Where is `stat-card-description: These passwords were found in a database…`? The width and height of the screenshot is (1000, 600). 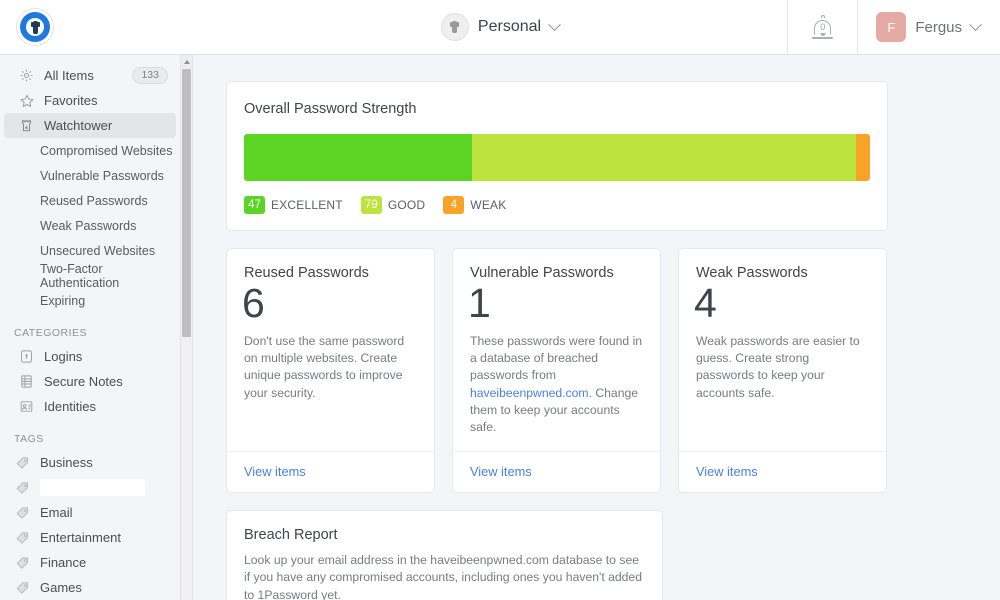 stat-card-description: These passwords were found in a database… is located at coordinates (556, 385).